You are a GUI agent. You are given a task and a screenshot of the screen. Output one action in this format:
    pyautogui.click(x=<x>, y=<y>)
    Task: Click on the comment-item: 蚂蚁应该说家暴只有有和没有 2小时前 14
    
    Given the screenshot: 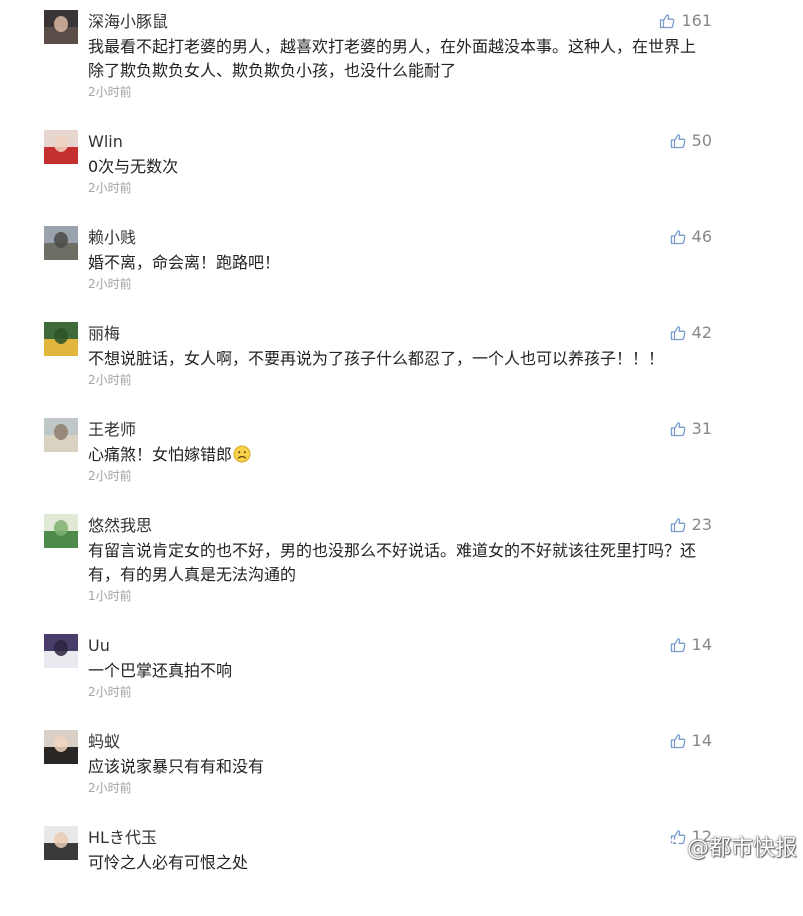 What is the action you would take?
    pyautogui.click(x=401, y=775)
    